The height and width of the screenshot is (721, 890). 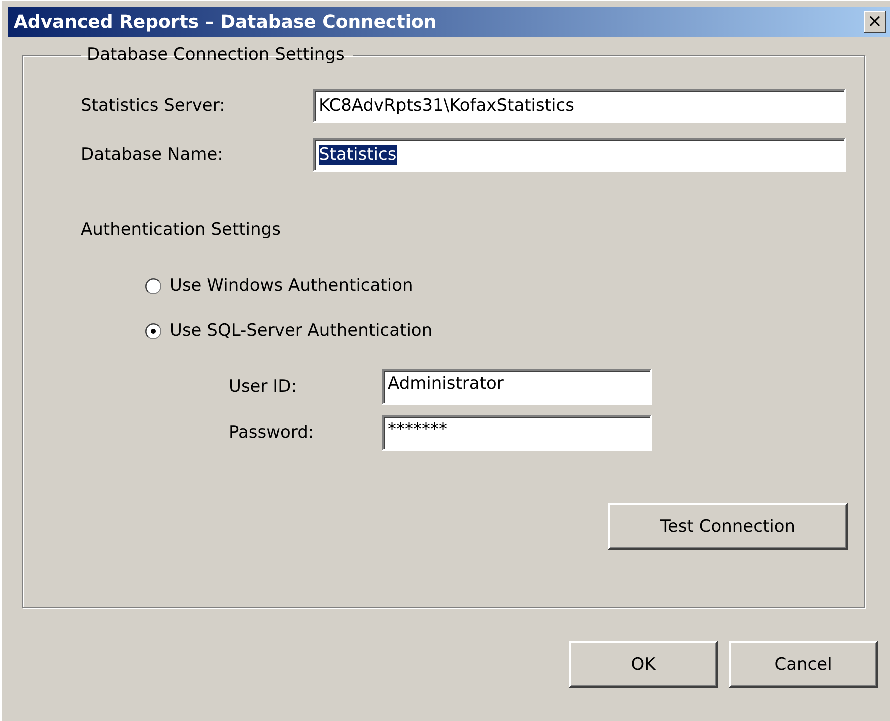 What do you see at coordinates (643, 664) in the screenshot?
I see `dialog-button: OK` at bounding box center [643, 664].